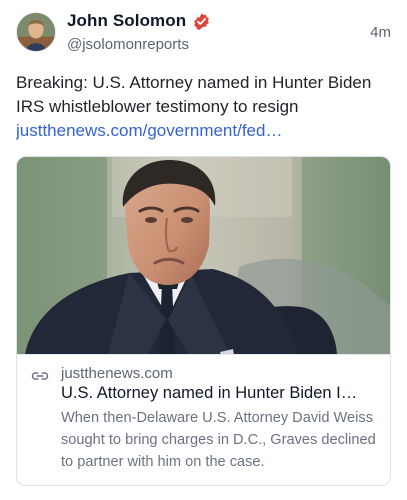 The image size is (407, 500). I want to click on author-handle: @jsolomonreports, so click(128, 44).